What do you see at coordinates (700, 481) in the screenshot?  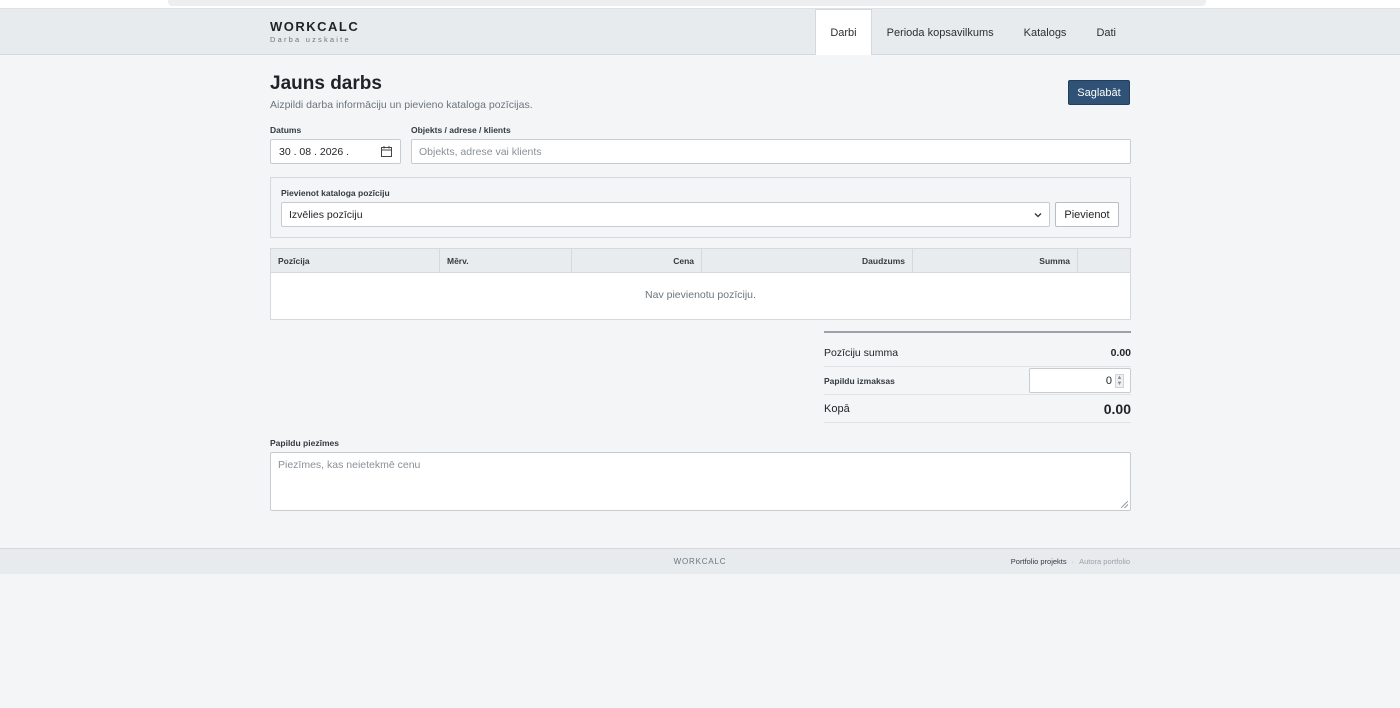 I see `notes-textarea: Piezīmes, kas neietekmē cenu` at bounding box center [700, 481].